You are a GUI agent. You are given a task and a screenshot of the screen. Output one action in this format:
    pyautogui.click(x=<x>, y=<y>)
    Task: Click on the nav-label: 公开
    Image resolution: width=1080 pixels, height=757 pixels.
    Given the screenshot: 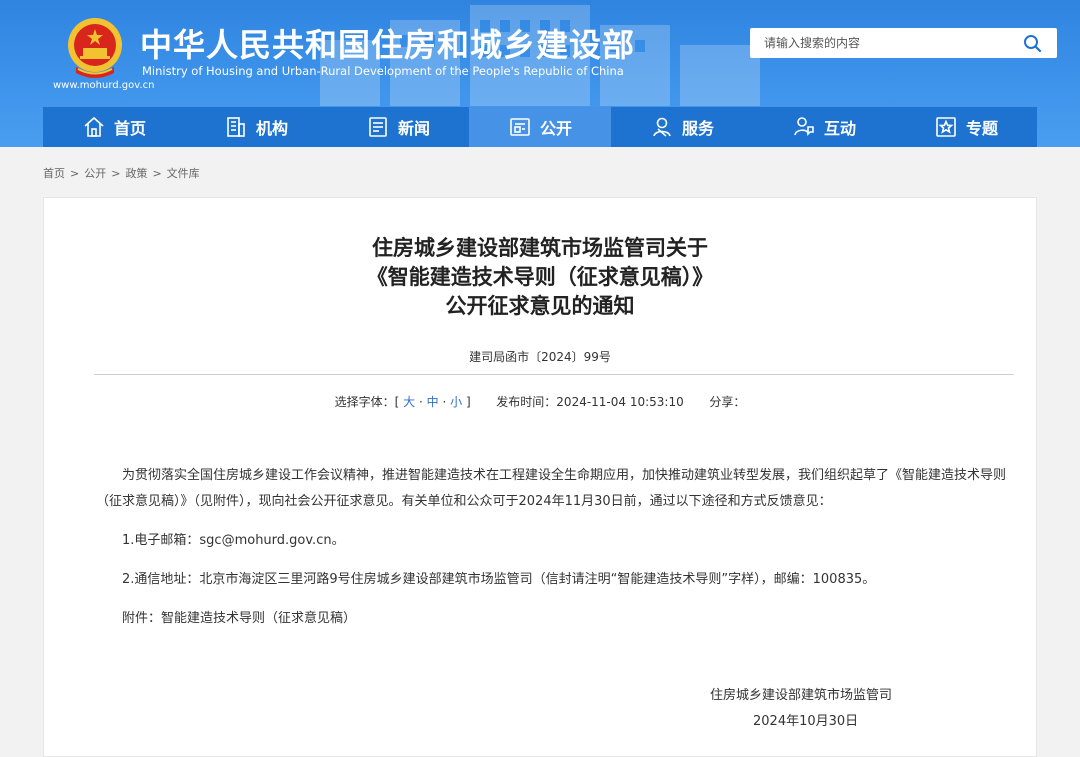 What is the action you would take?
    pyautogui.click(x=555, y=128)
    